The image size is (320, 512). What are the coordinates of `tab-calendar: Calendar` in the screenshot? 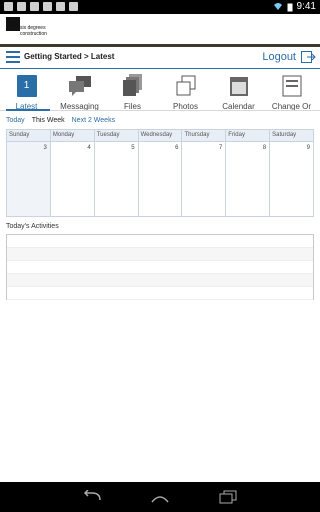 It's located at (238, 90).